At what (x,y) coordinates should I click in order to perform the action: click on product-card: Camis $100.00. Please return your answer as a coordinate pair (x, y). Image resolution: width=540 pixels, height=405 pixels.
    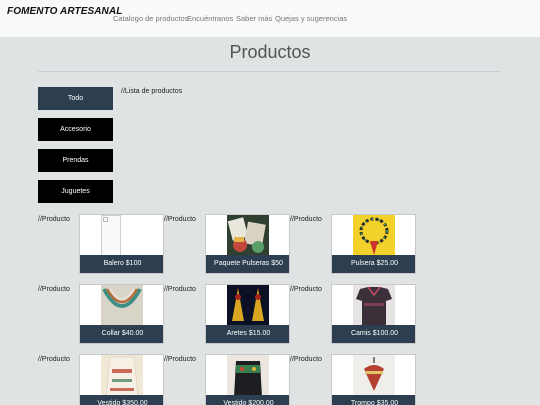
    Looking at the image, I should click on (373, 314).